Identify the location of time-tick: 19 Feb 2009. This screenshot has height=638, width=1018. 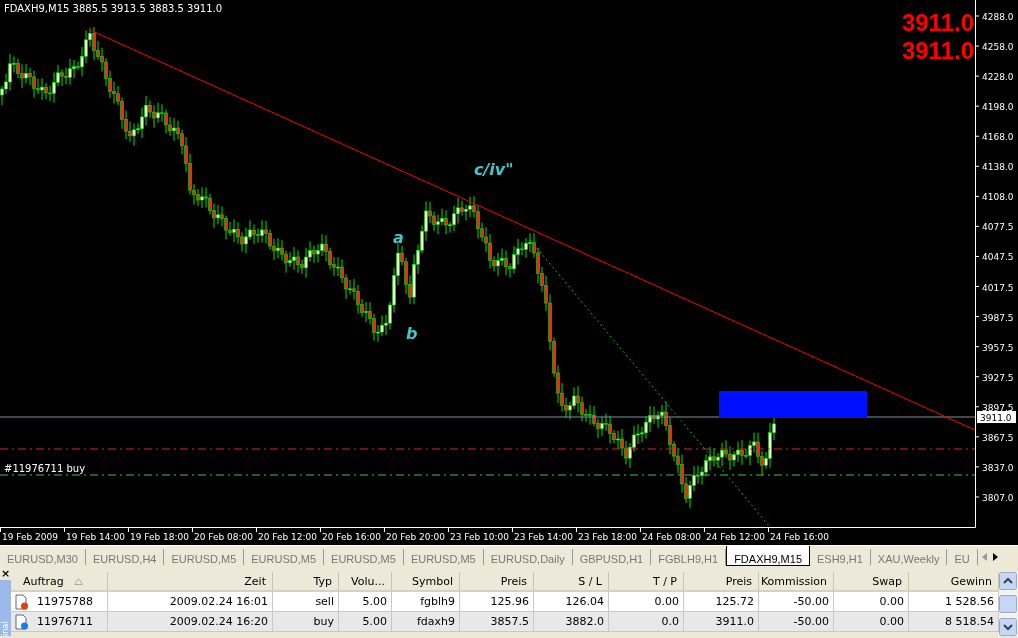
(29, 534).